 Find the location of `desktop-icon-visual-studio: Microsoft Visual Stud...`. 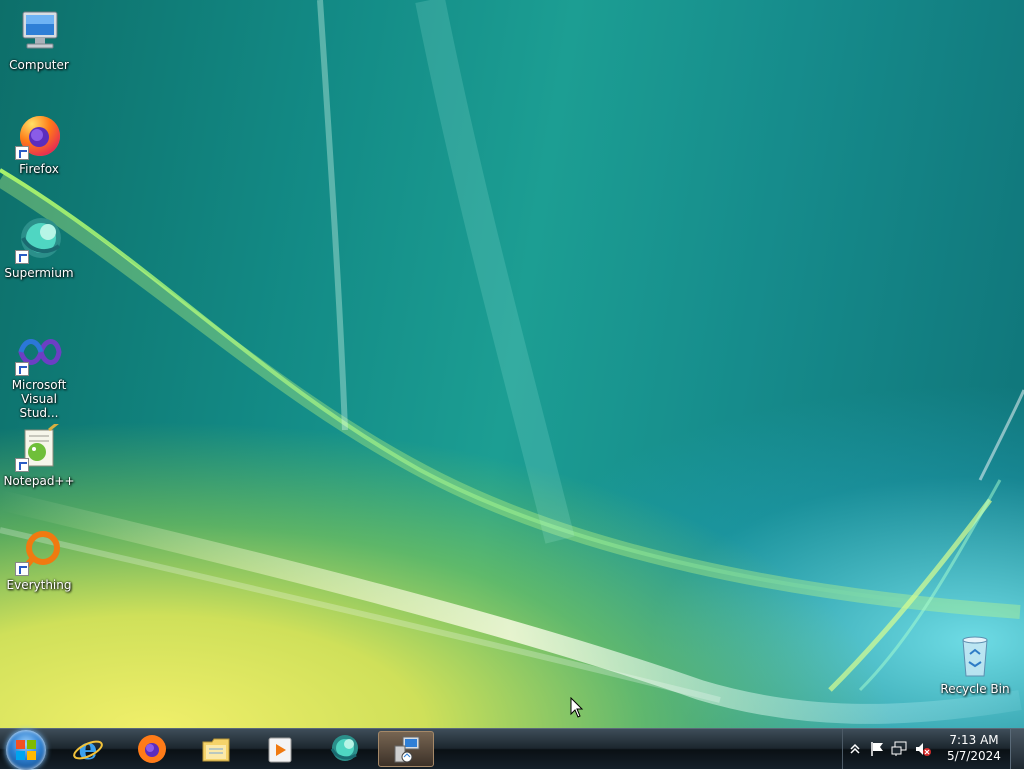

desktop-icon-visual-studio: Microsoft Visual Stud... is located at coordinates (39, 374).